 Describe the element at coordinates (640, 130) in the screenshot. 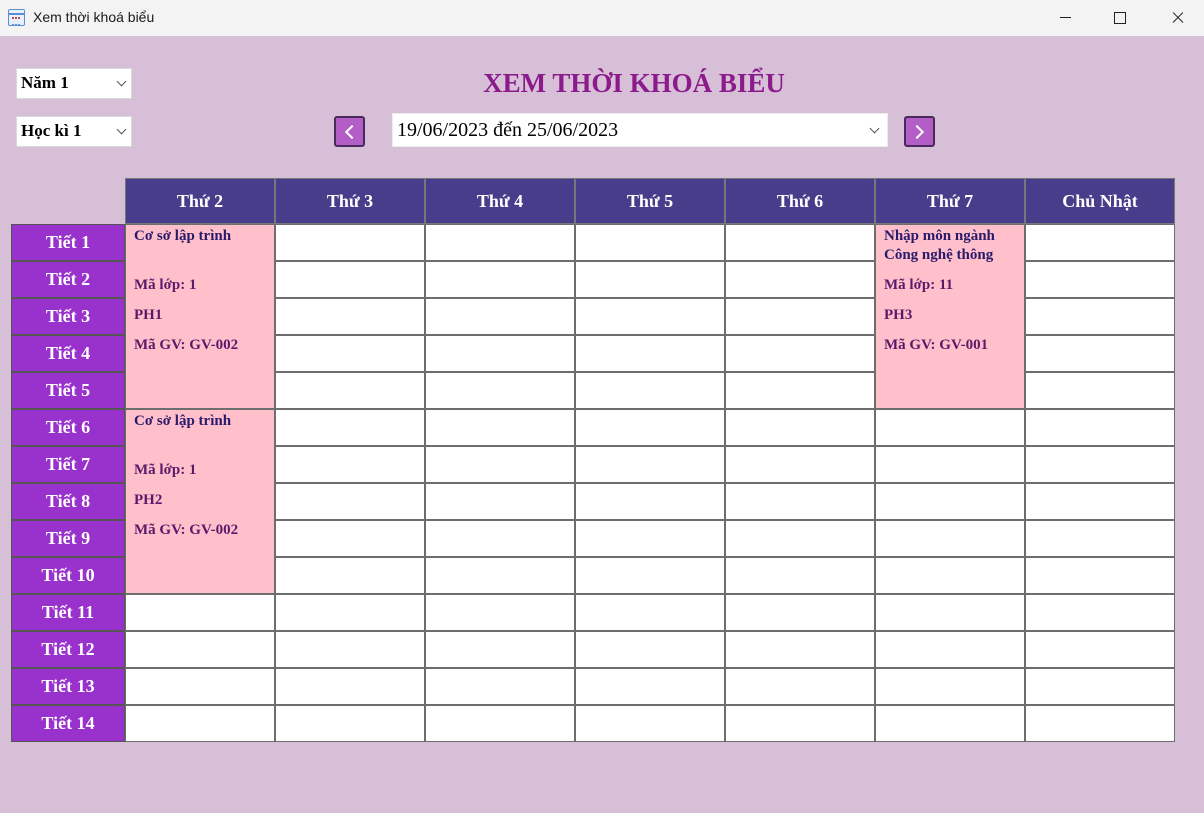

I see `week-select: 19/06/2023 đến 25/06/2023` at that location.